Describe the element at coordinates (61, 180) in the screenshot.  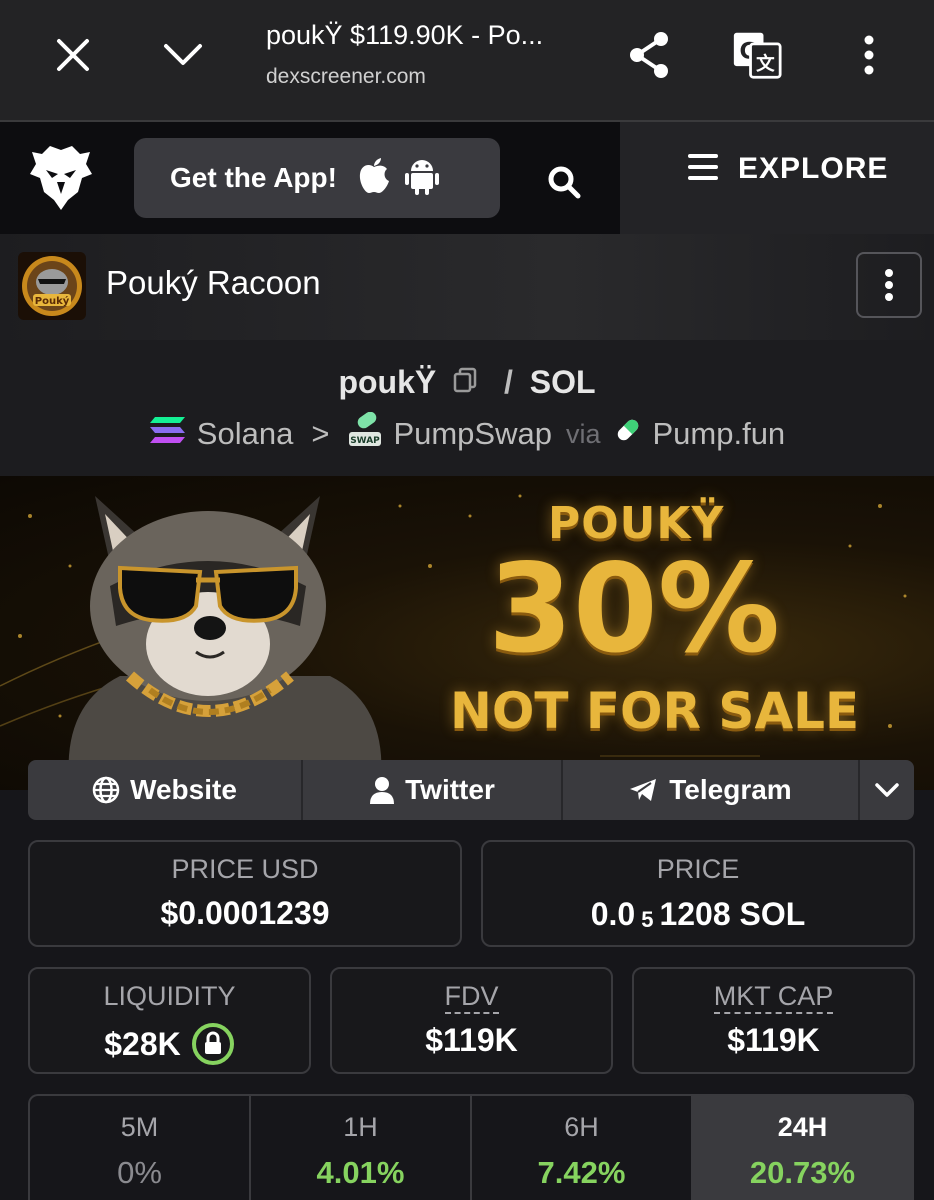
I see `eagle-logo-icon` at that location.